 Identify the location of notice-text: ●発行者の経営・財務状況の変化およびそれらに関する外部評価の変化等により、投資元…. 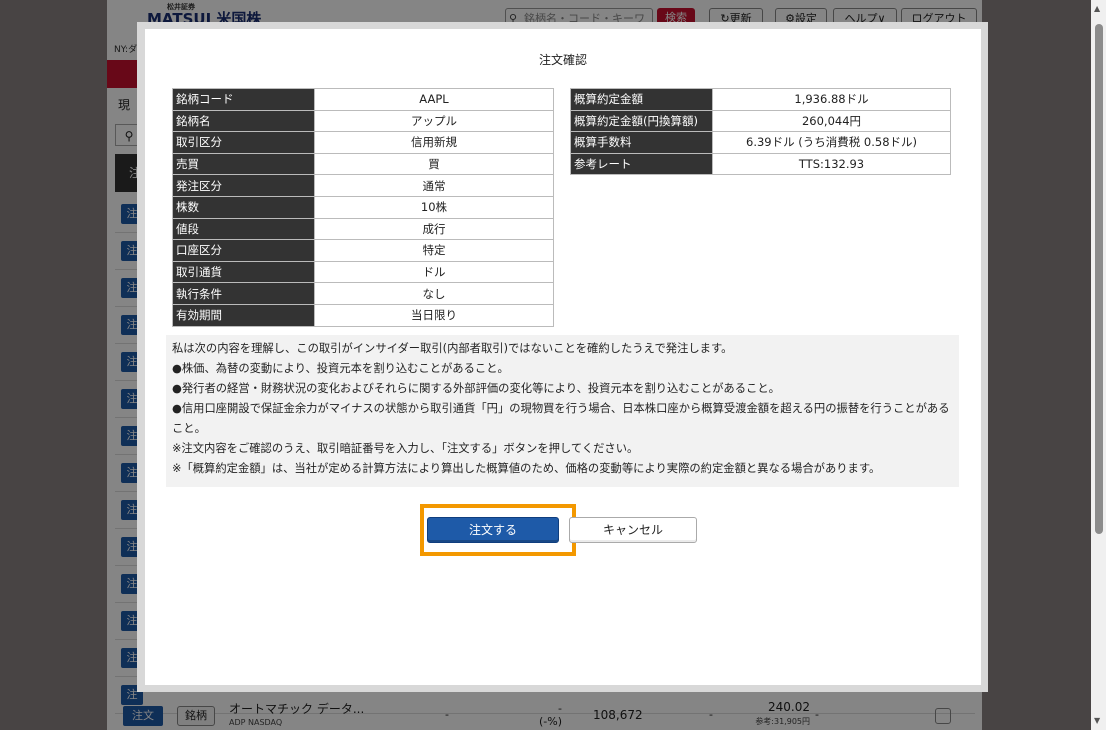
(476, 388).